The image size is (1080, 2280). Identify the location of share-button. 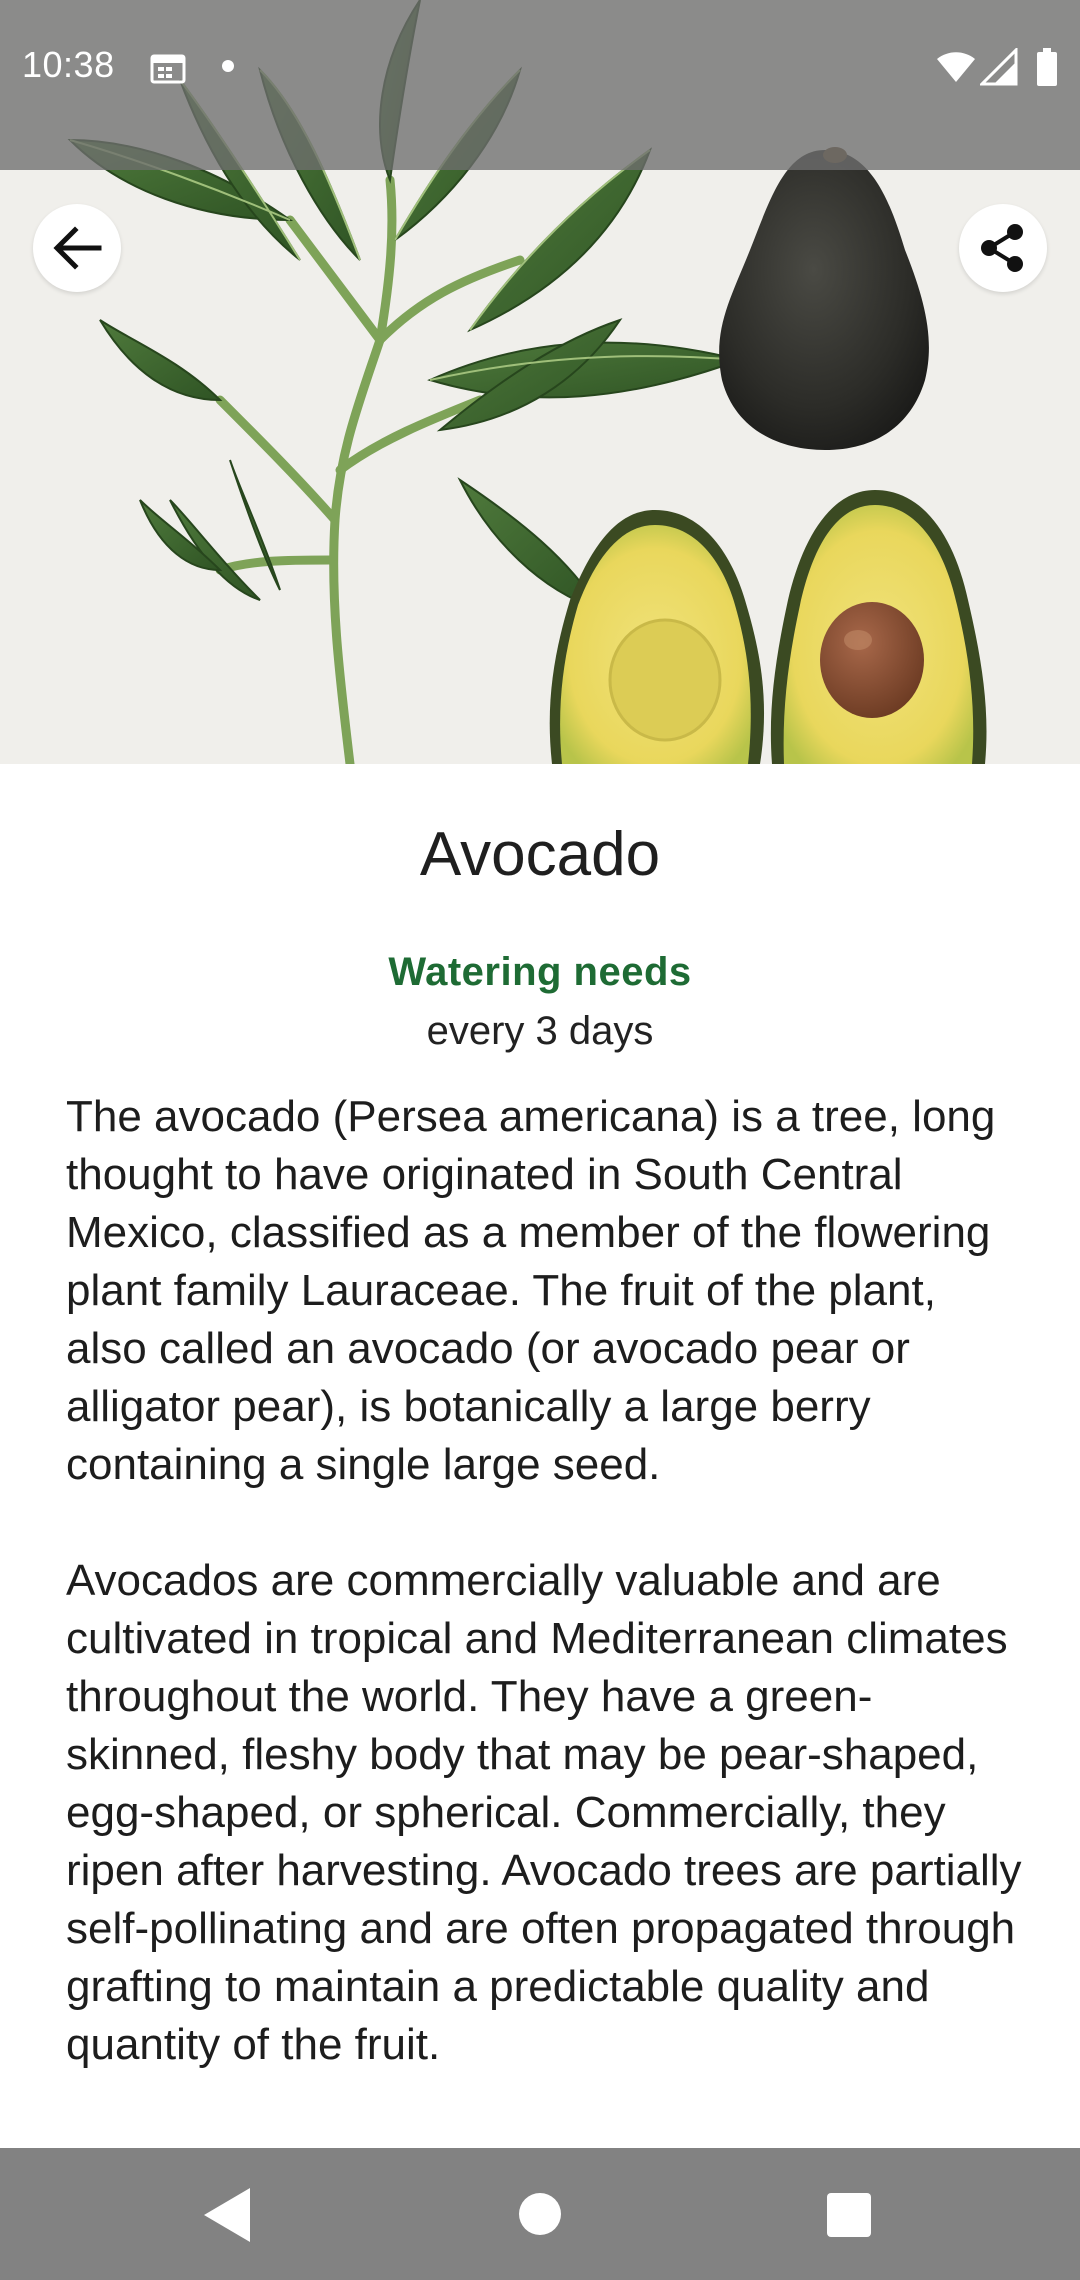
(1003, 248).